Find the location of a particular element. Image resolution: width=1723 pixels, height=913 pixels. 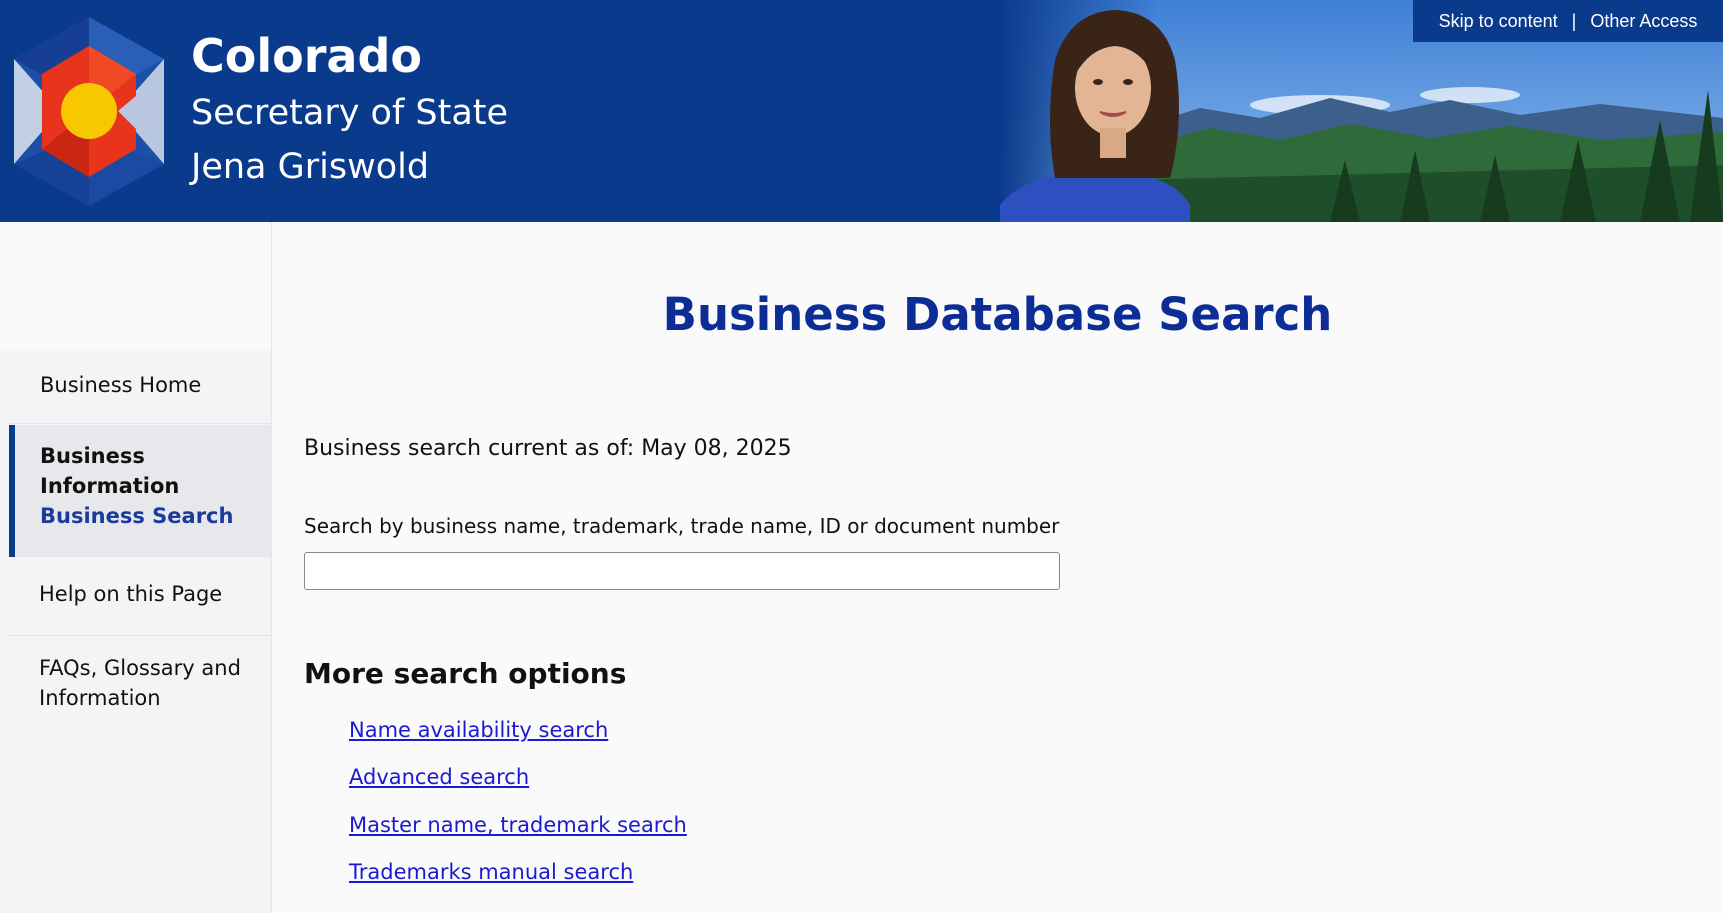

colorado-logo-icon is located at coordinates (89, 111).